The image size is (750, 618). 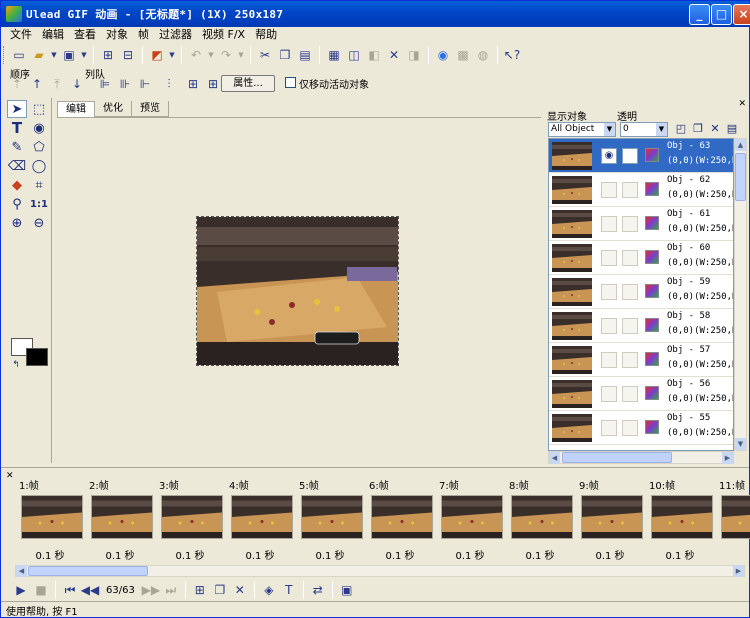 I want to click on duplicate-frame-icon: ❐, so click(x=220, y=590).